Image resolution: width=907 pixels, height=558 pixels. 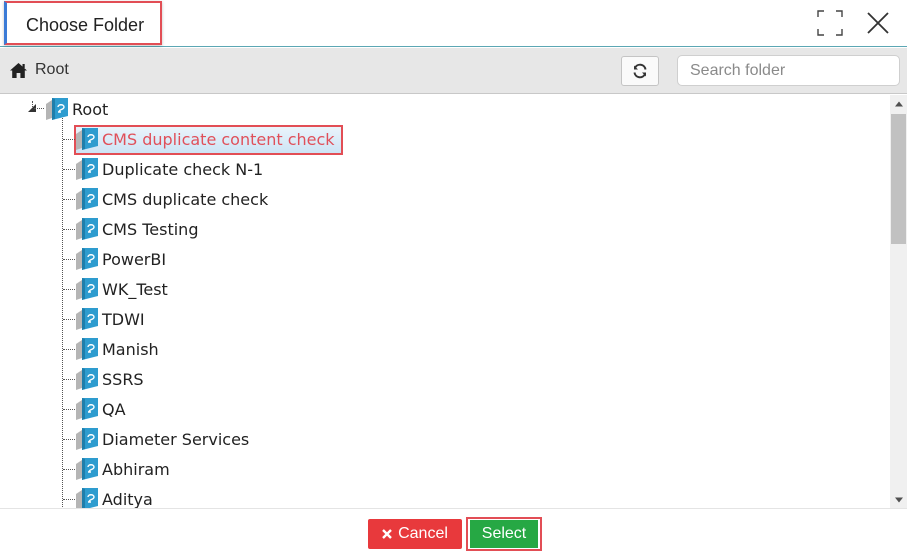 I want to click on tree-node-label: TDWI, so click(x=123, y=319).